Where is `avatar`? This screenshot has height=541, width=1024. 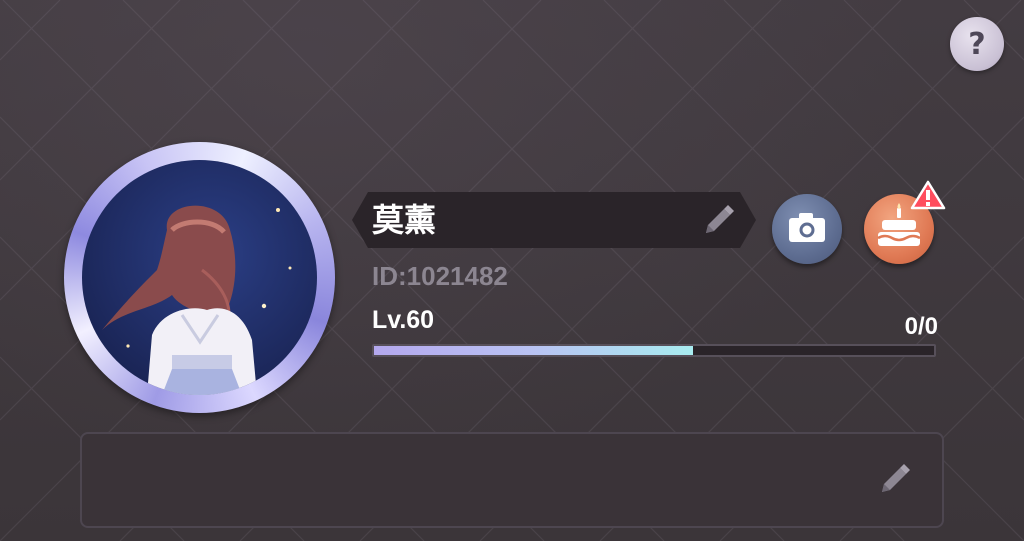
avatar is located at coordinates (199, 277).